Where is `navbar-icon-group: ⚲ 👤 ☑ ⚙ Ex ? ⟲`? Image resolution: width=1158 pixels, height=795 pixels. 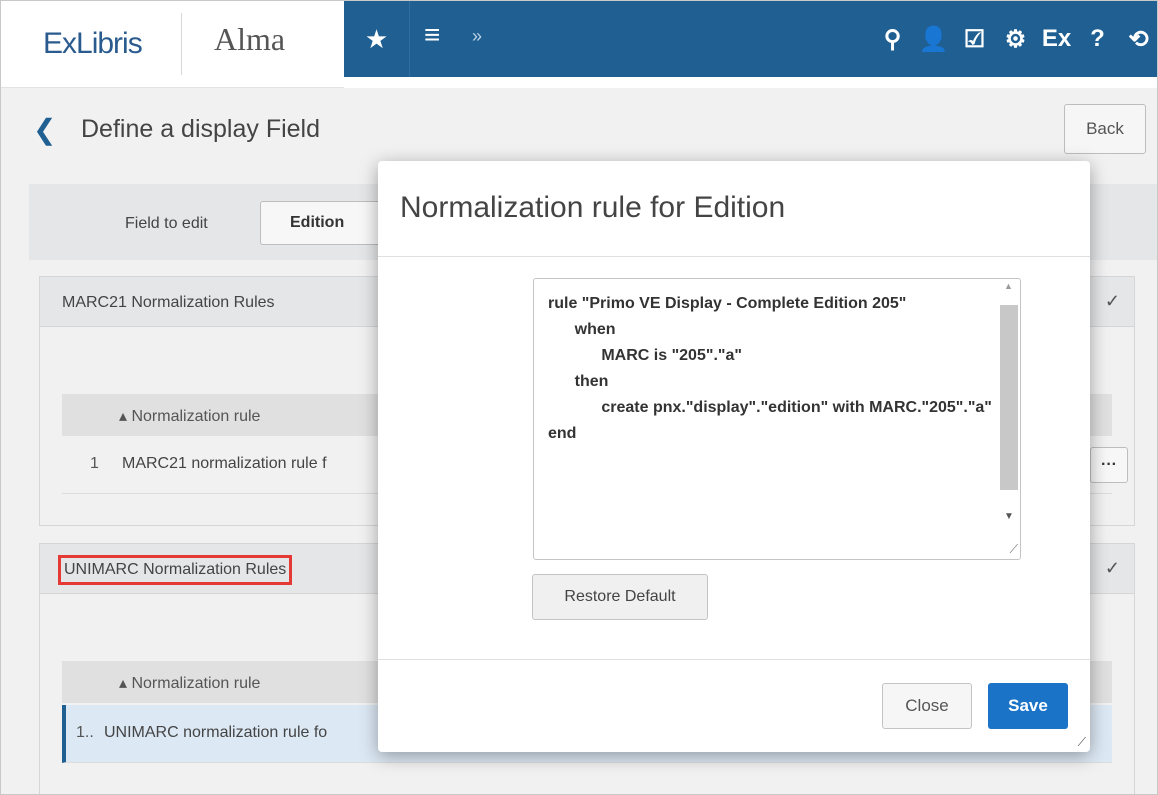
navbar-icon-group: ⚲ 👤 ☑ ⚙ Ex ? ⟲ is located at coordinates (1014, 39).